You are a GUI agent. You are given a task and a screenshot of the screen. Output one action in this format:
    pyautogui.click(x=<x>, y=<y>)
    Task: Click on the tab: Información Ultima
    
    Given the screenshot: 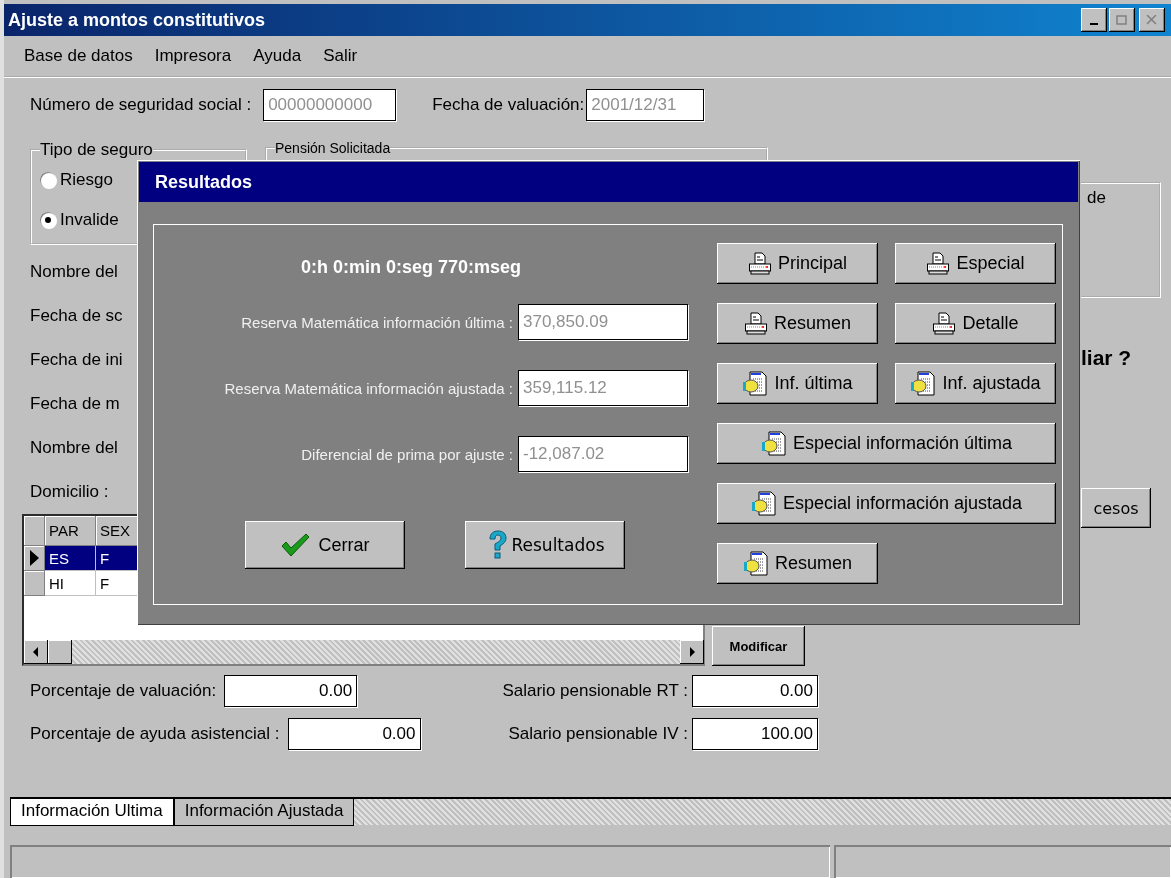 What is the action you would take?
    pyautogui.click(x=92, y=812)
    